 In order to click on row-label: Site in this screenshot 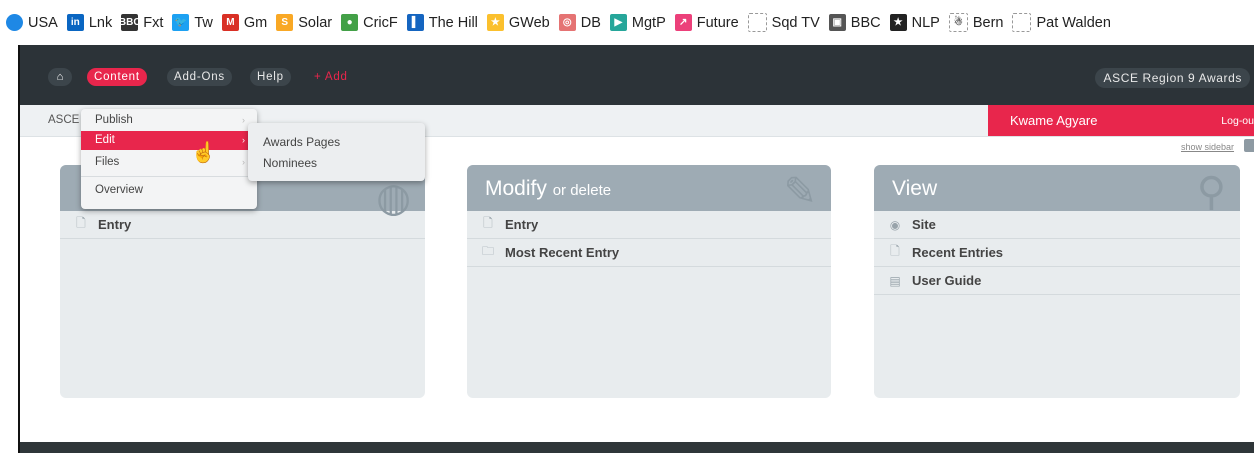, I will do `click(924, 224)`.